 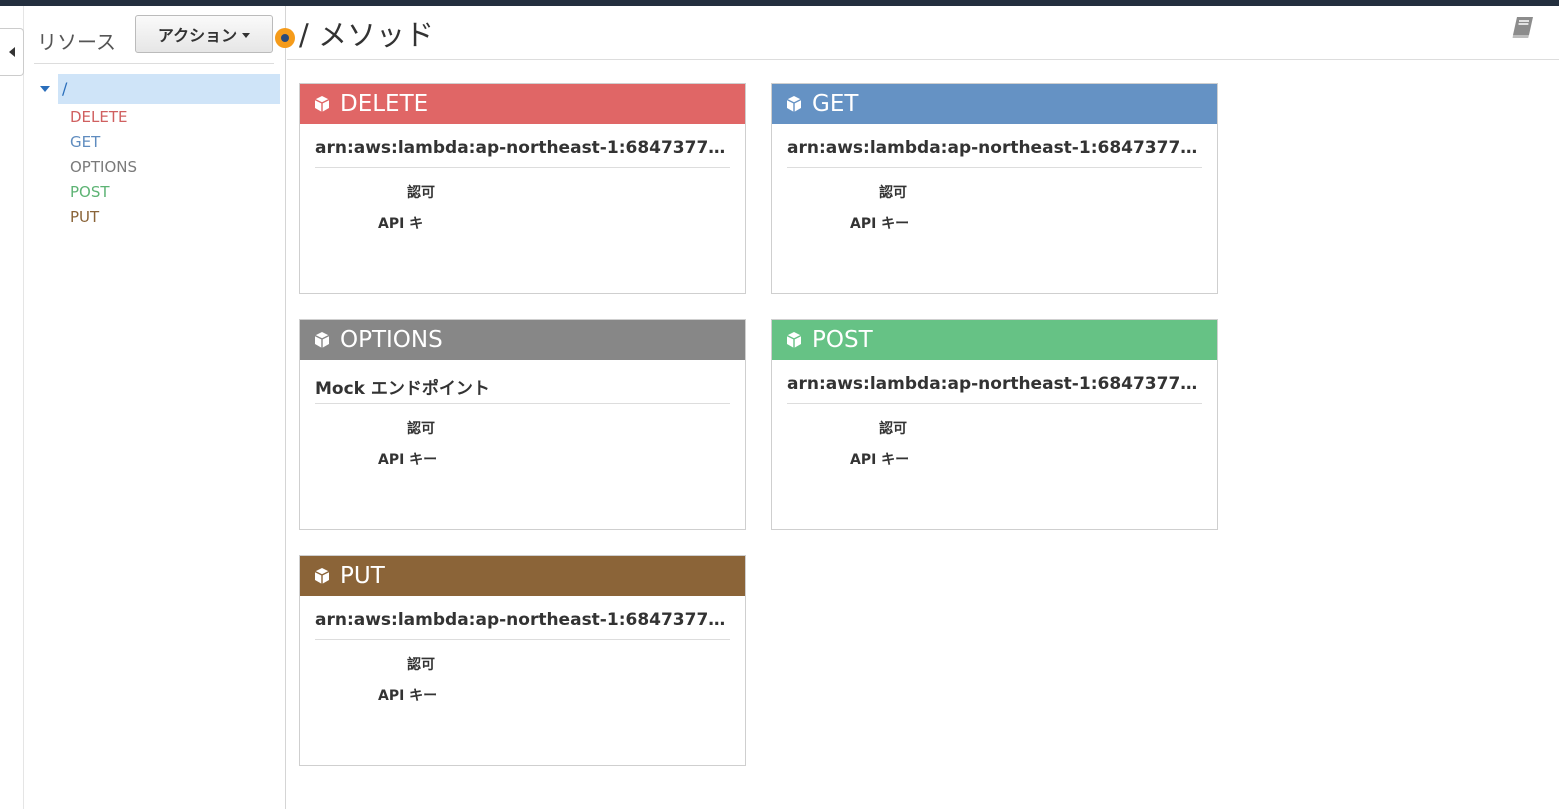 What do you see at coordinates (246, 35) in the screenshot?
I see `caret-down-icon` at bounding box center [246, 35].